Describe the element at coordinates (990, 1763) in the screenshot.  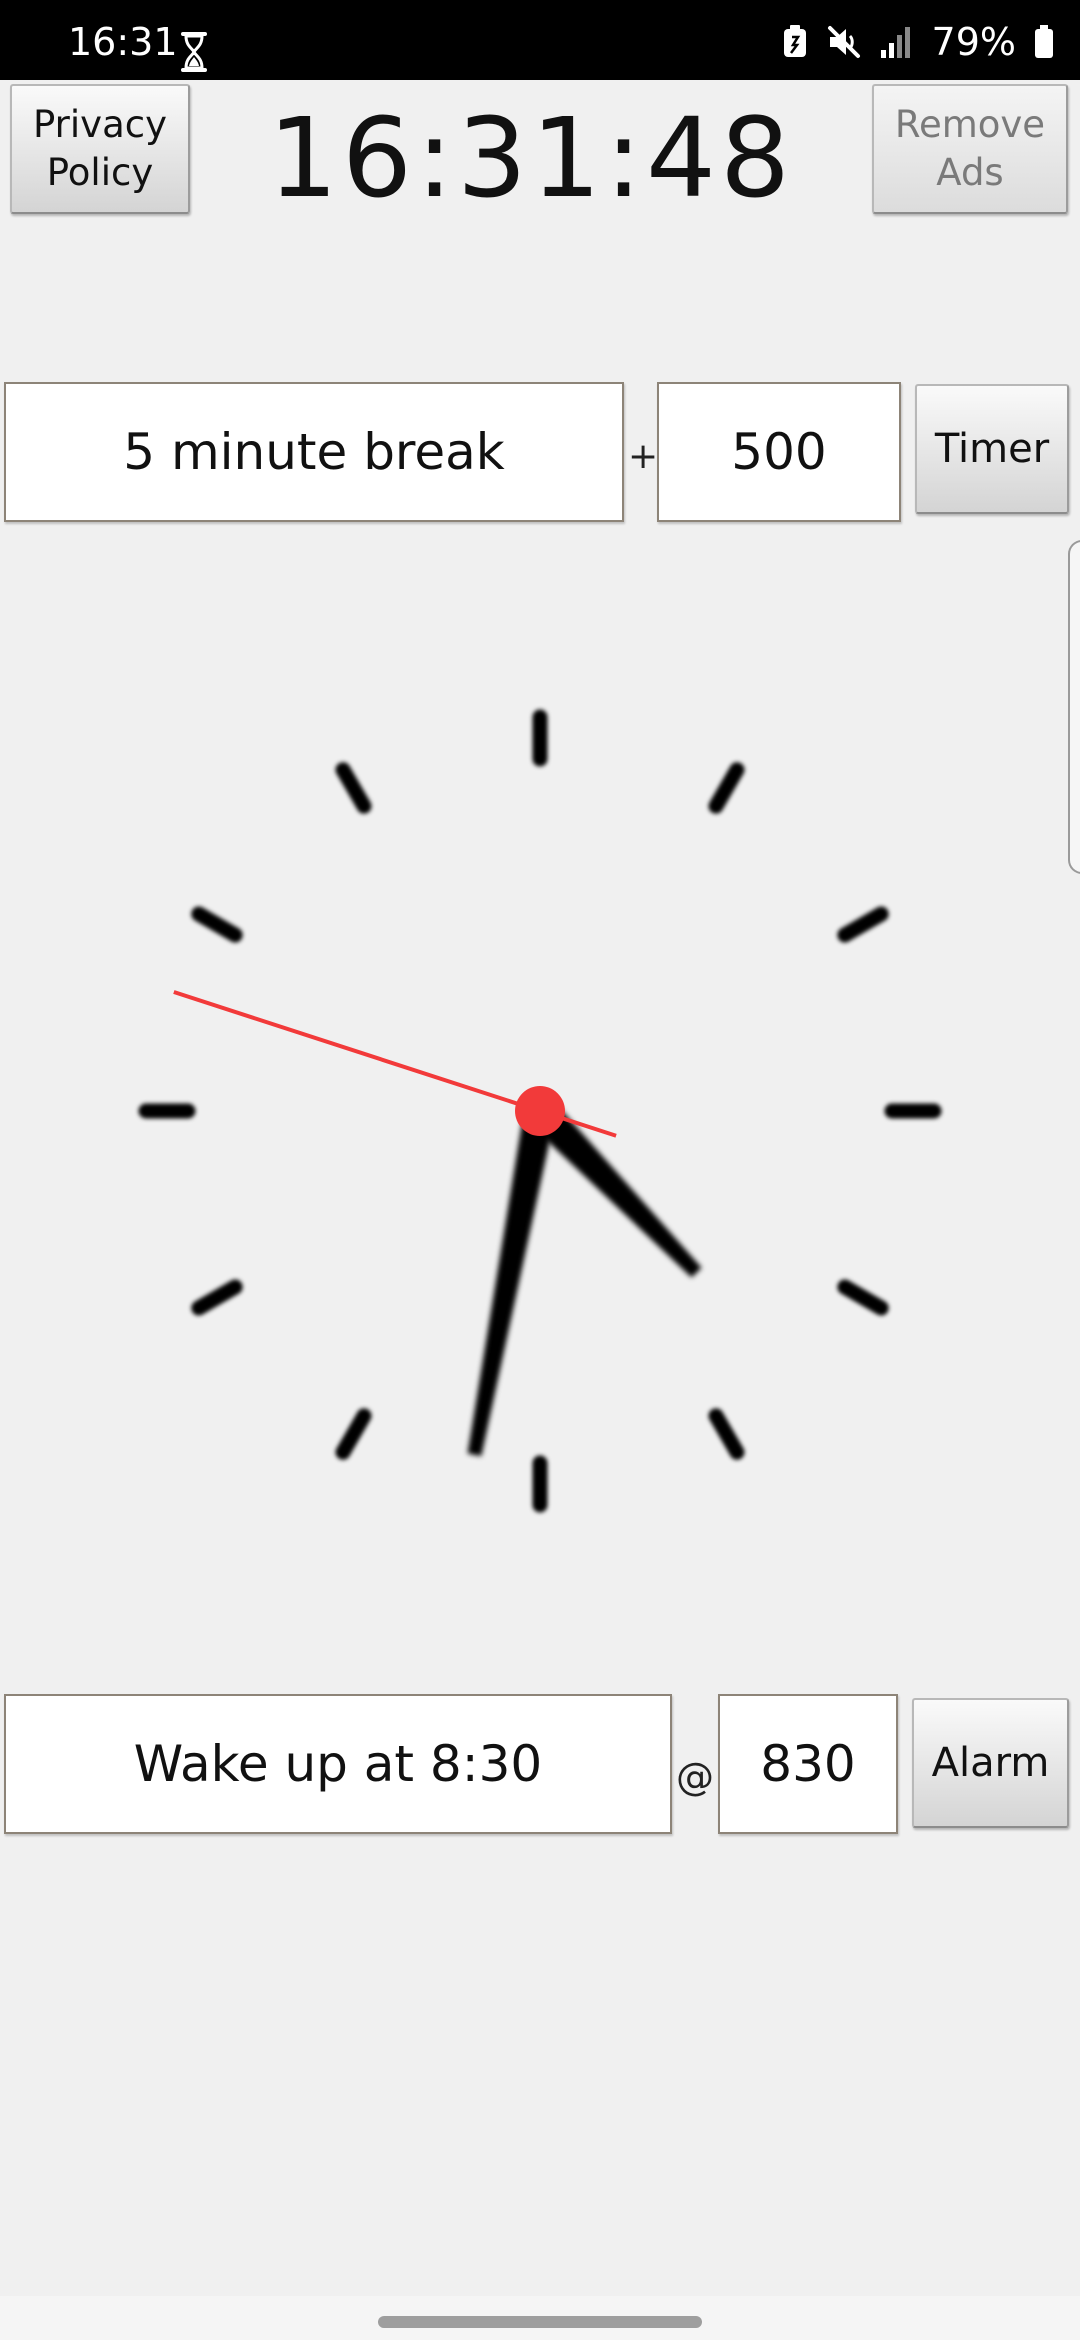
I see `alarm-button: Alarm` at that location.